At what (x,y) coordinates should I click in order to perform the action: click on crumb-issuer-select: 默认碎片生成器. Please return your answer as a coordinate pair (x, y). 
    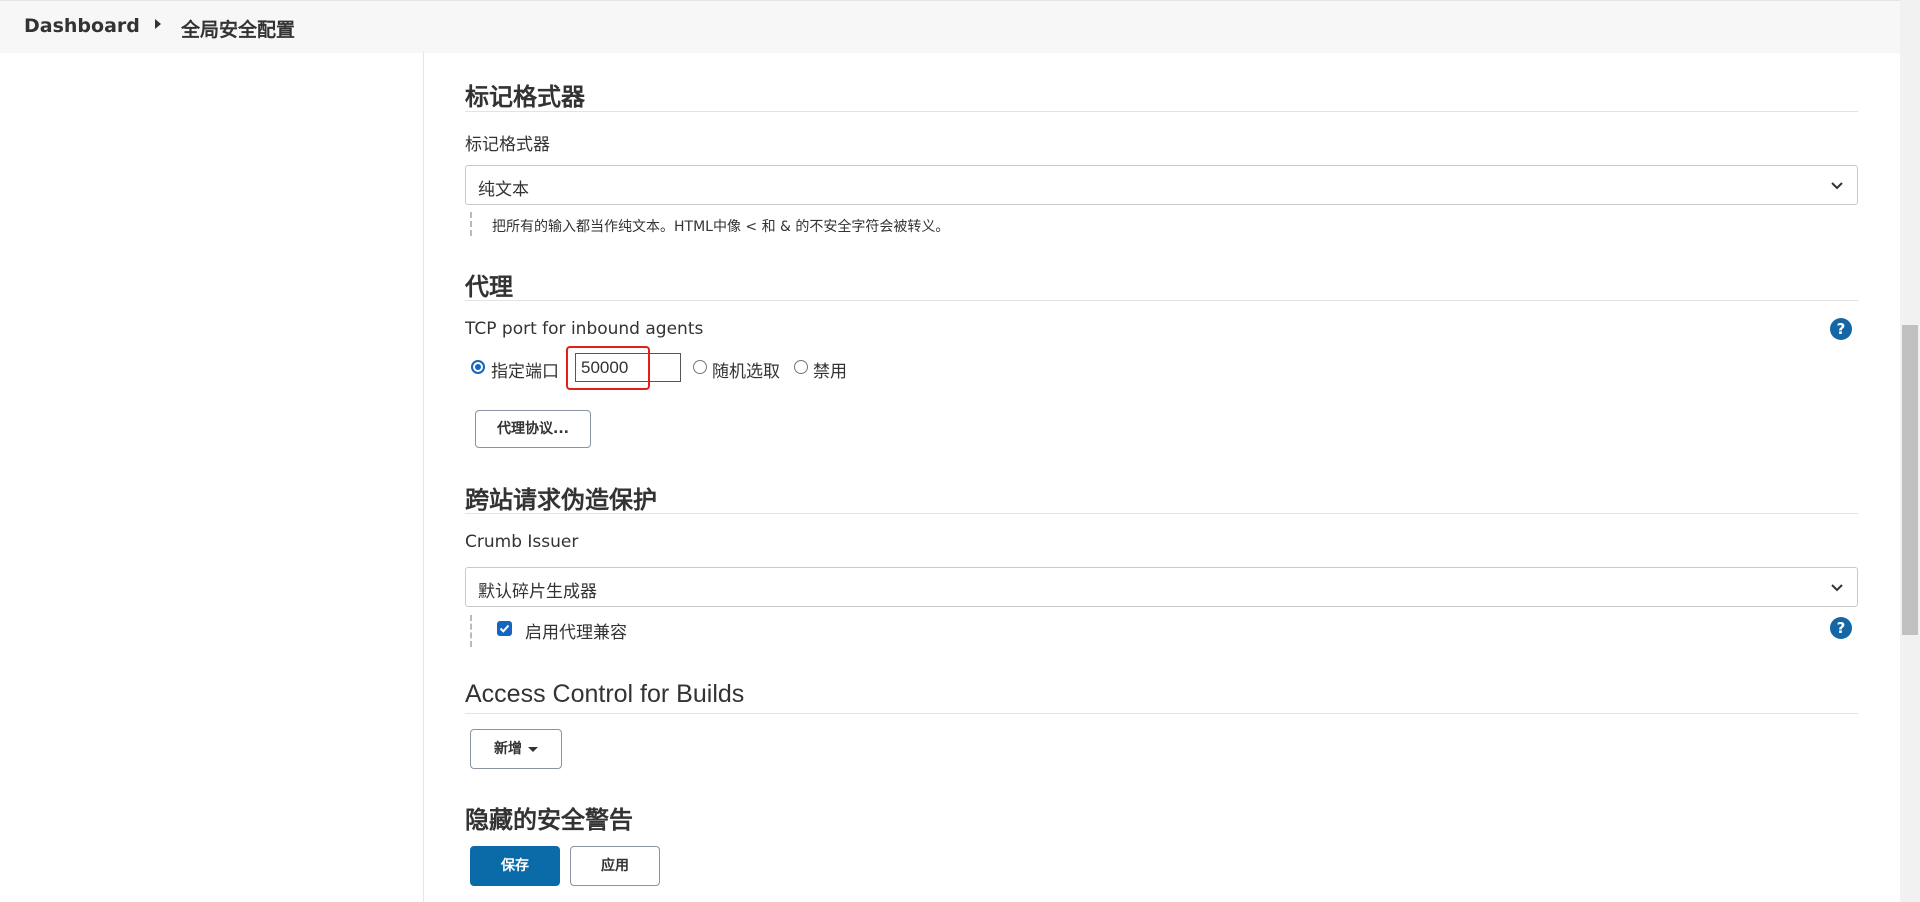
    Looking at the image, I should click on (1161, 587).